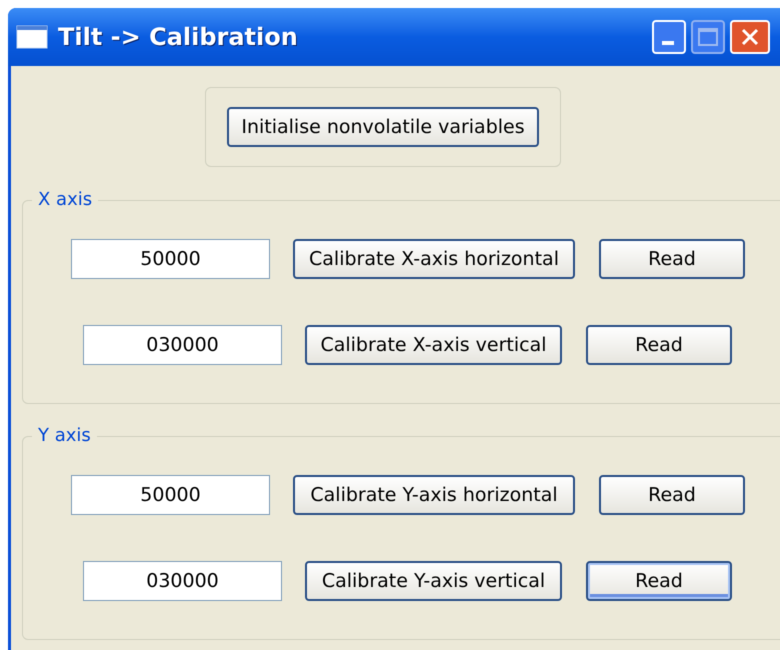 This screenshot has height=650, width=780. Describe the element at coordinates (433, 581) in the screenshot. I see `calibrate-button: Calibrate Y-axis vertical` at that location.